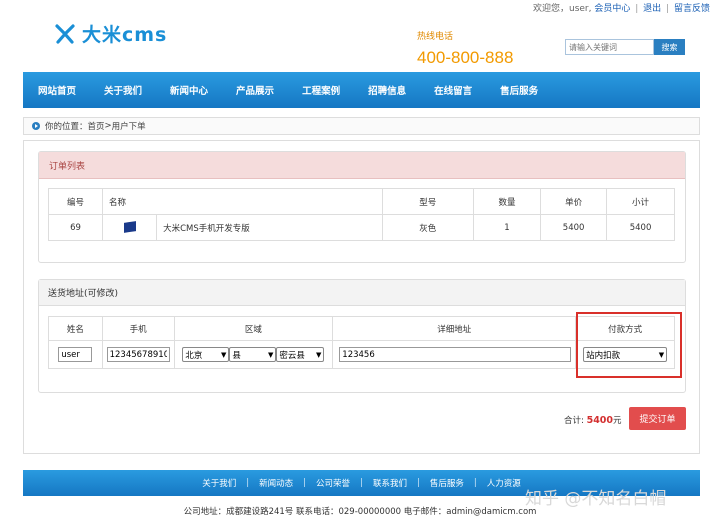  What do you see at coordinates (640, 227) in the screenshot?
I see `product-subtotal: 5400` at bounding box center [640, 227].